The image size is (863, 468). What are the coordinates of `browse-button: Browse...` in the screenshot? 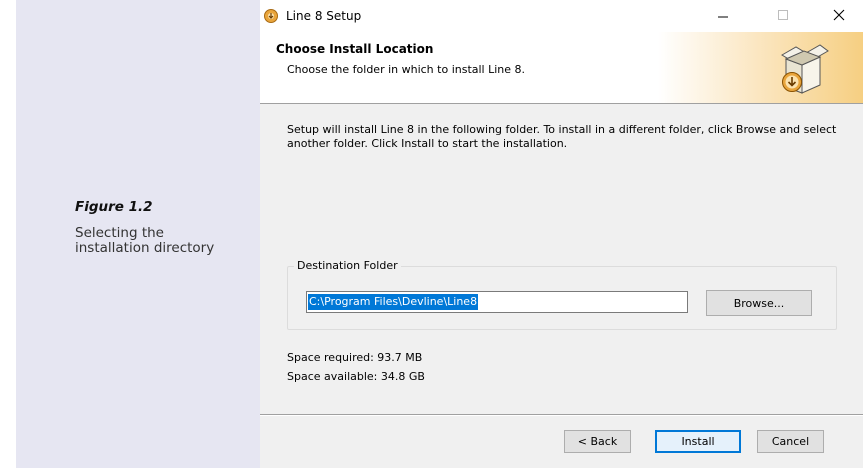 It's located at (759, 303).